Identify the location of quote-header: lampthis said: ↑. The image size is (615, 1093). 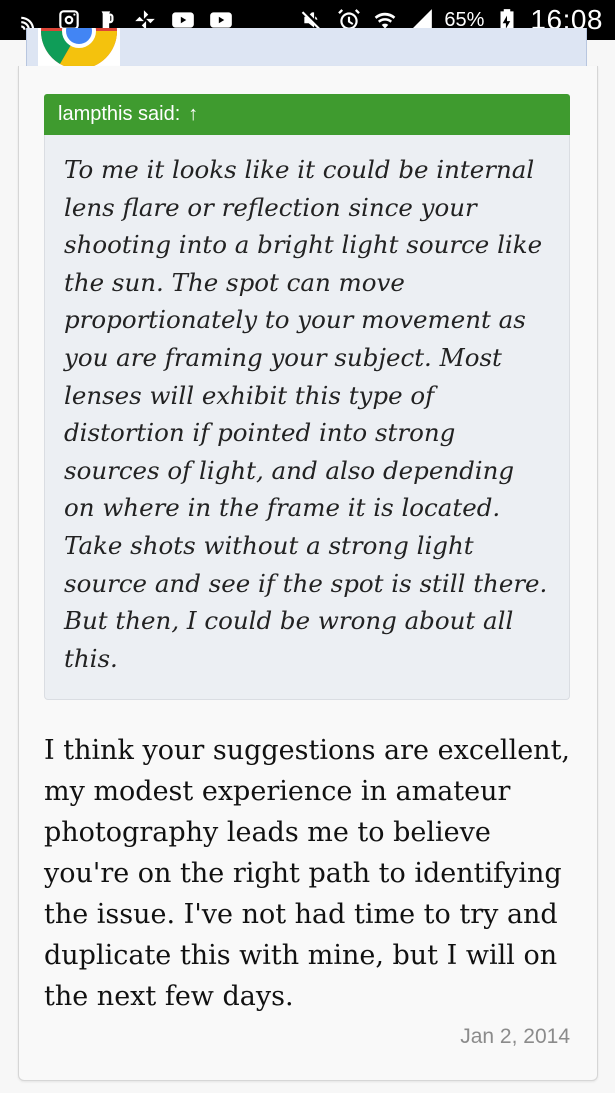
(307, 114).